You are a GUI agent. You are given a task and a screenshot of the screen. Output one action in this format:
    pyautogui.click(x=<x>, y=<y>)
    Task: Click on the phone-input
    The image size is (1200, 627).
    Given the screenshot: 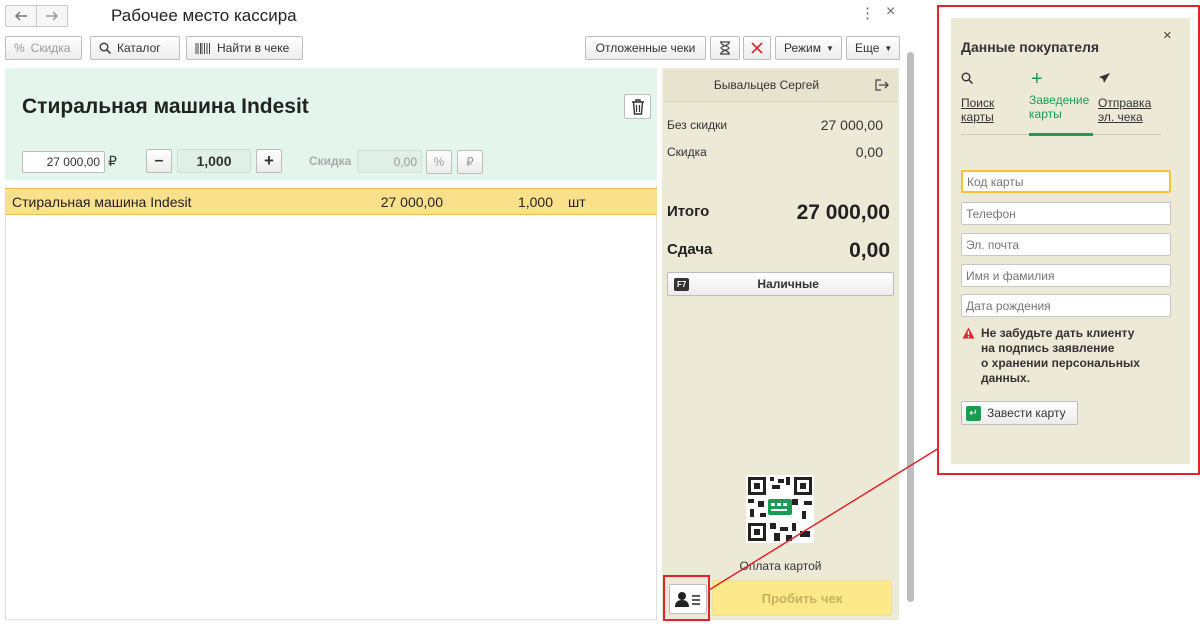 What is the action you would take?
    pyautogui.click(x=1066, y=213)
    